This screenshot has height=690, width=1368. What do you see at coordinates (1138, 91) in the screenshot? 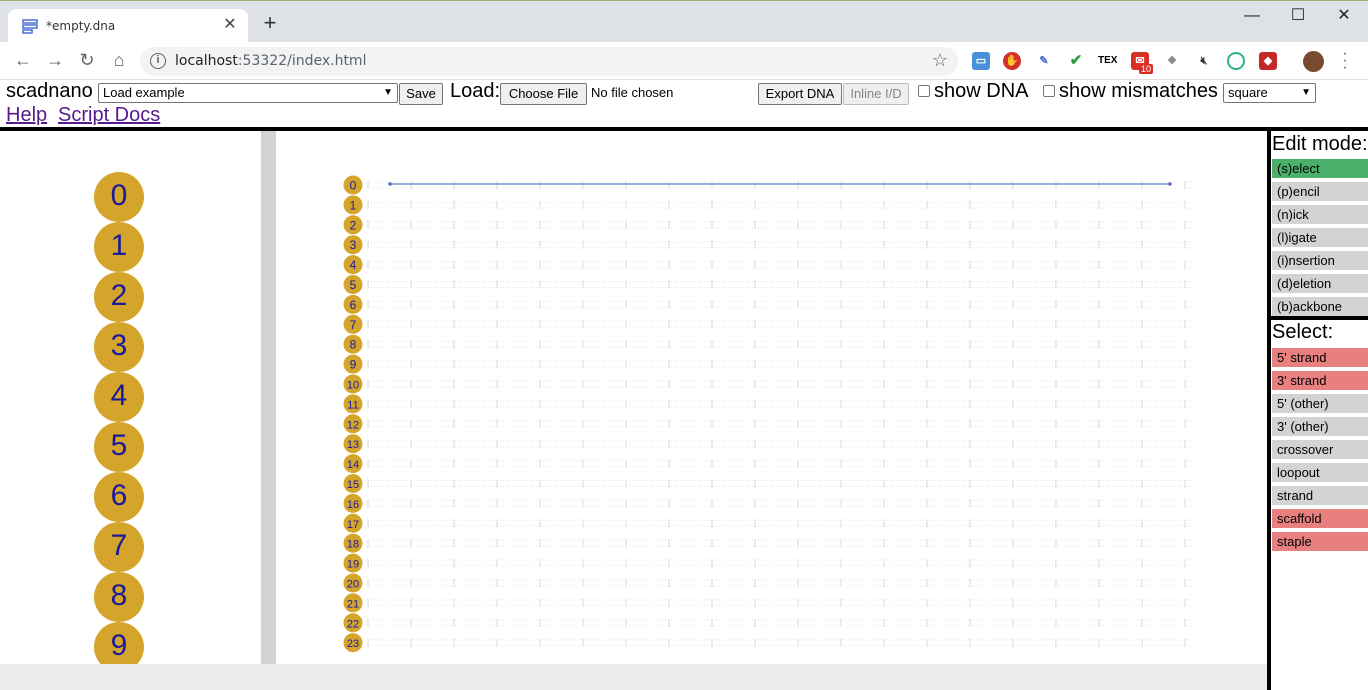
I see `show-mismatches-label: show mismatches` at bounding box center [1138, 91].